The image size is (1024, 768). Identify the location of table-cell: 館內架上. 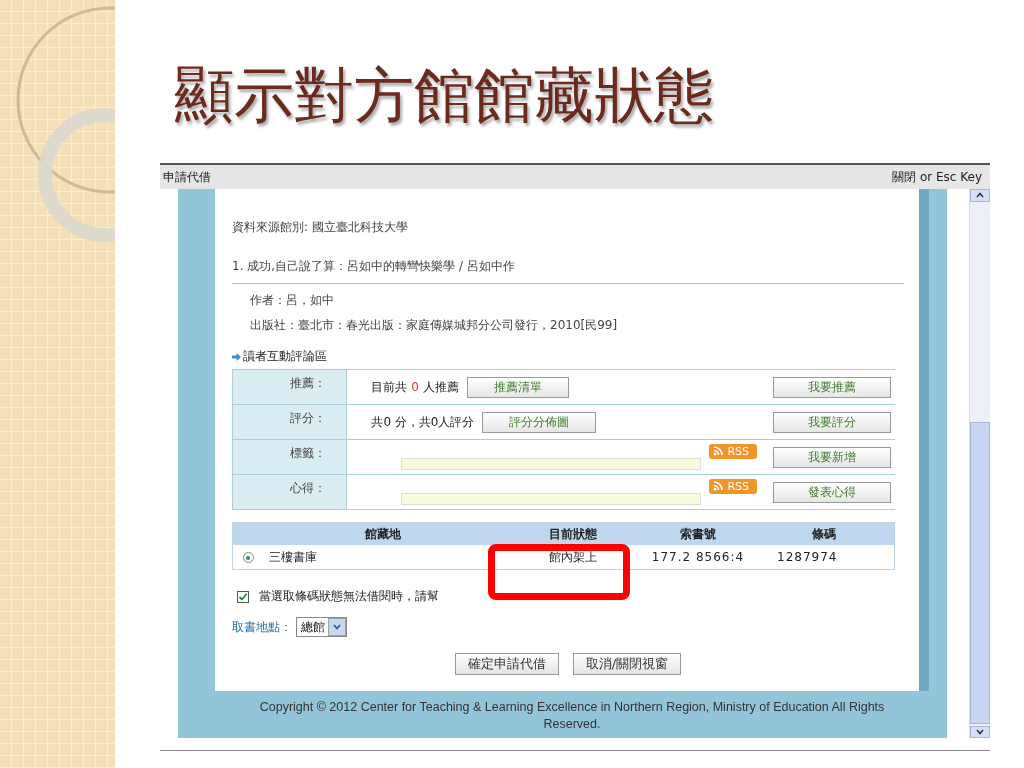
(573, 557).